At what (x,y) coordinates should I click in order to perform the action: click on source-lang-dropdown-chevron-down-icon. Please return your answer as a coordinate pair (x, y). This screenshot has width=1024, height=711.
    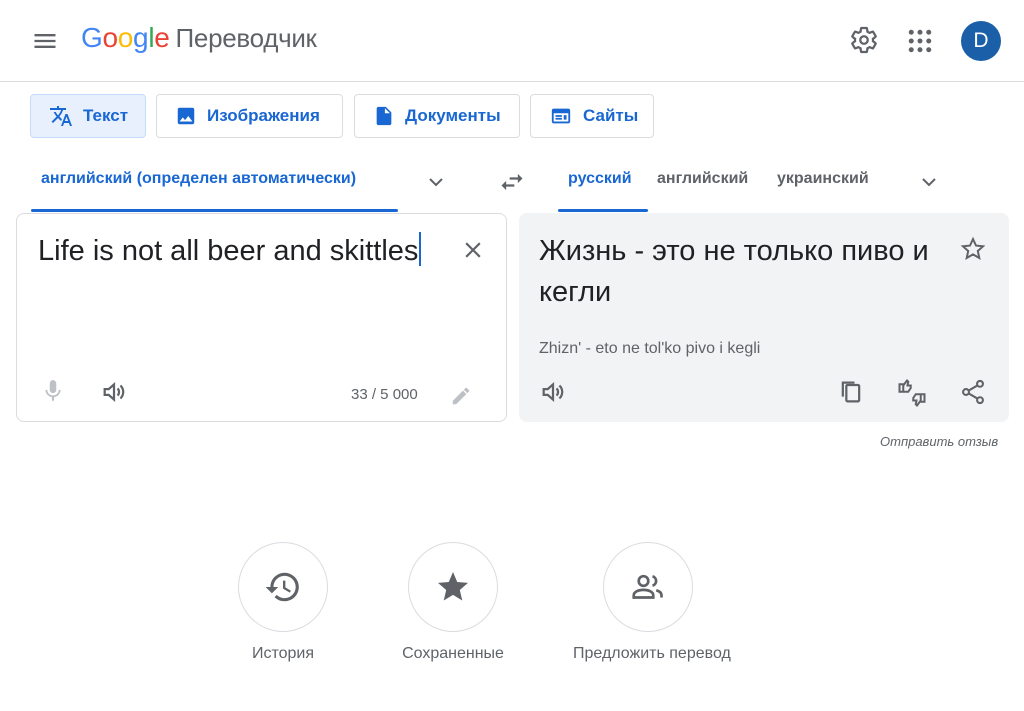
    Looking at the image, I should click on (436, 182).